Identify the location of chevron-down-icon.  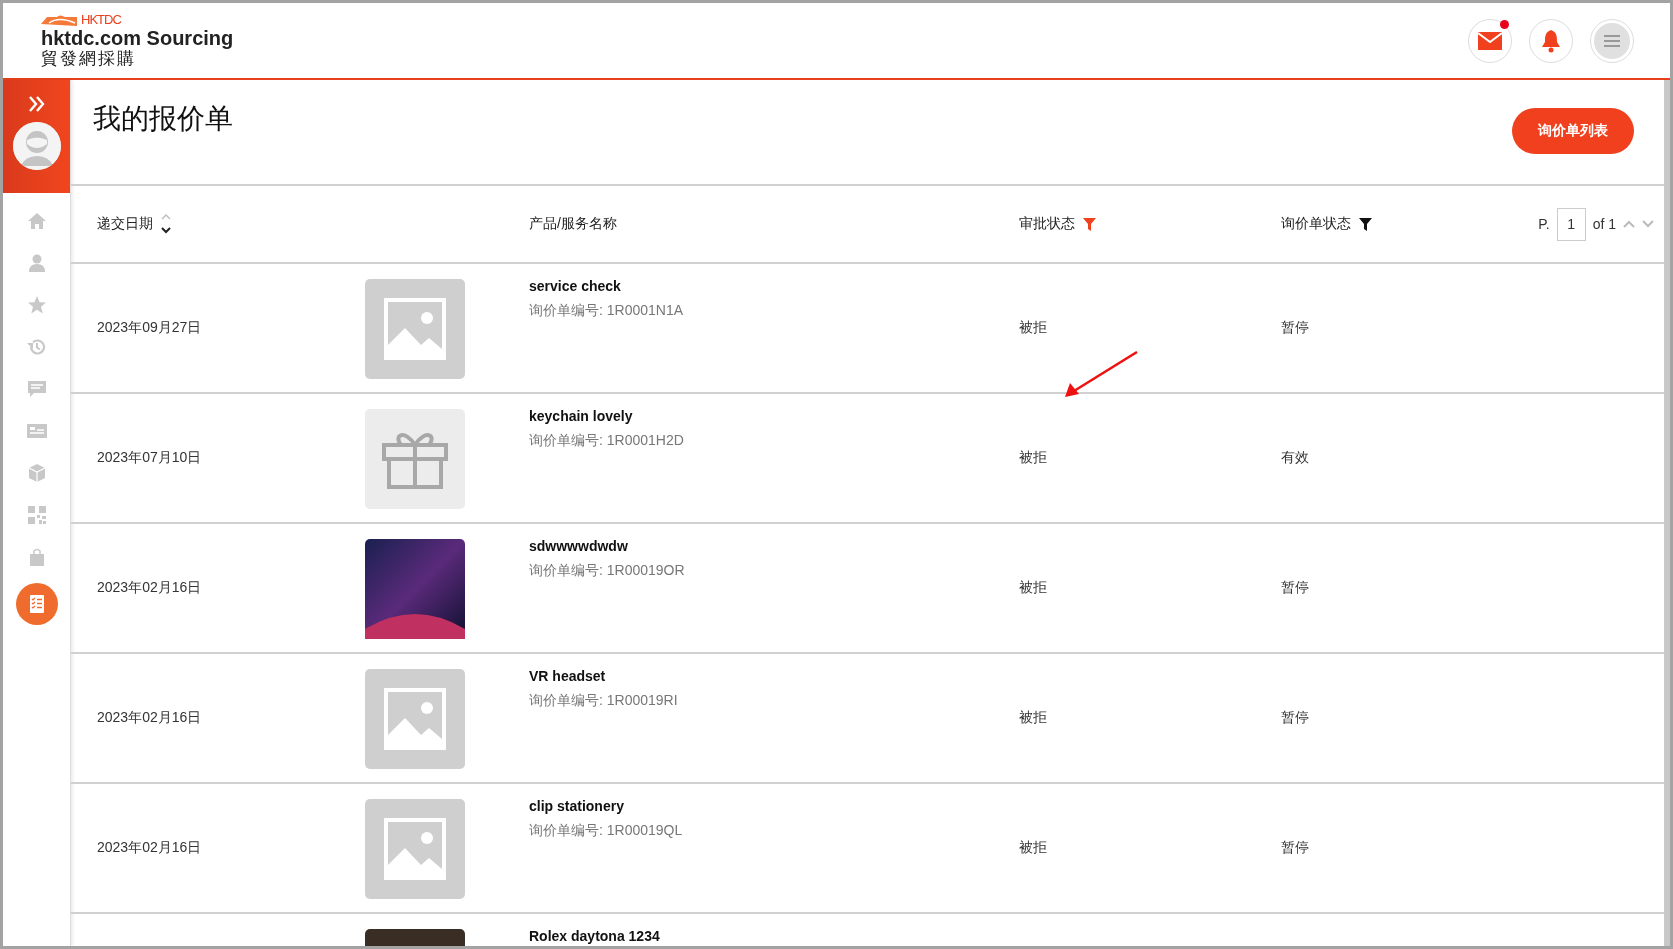
(1648, 224).